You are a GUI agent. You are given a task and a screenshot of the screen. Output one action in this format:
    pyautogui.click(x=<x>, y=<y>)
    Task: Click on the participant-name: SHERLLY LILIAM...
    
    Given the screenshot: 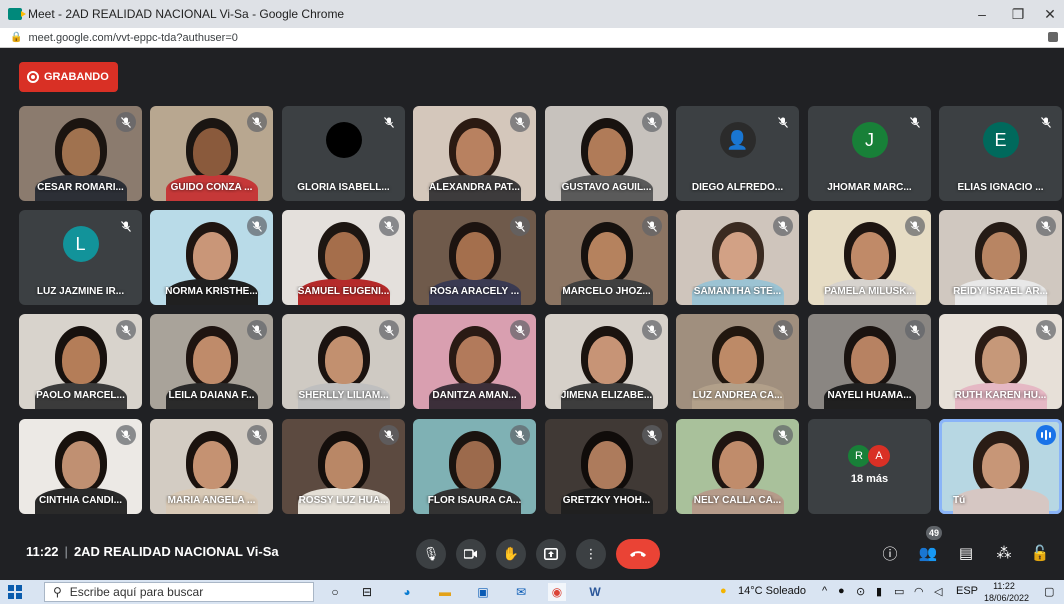 What is the action you would take?
    pyautogui.click(x=343, y=395)
    